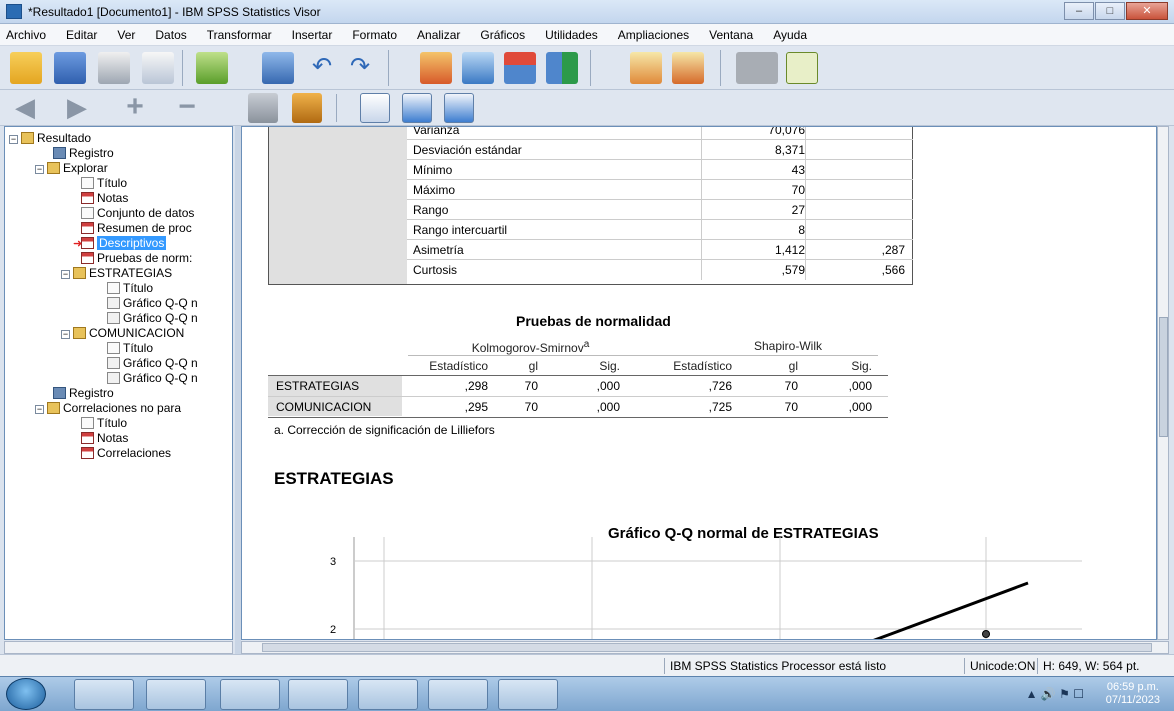 This screenshot has height=711, width=1174. Describe the element at coordinates (250, 694) in the screenshot. I see `chrome-icon` at that location.